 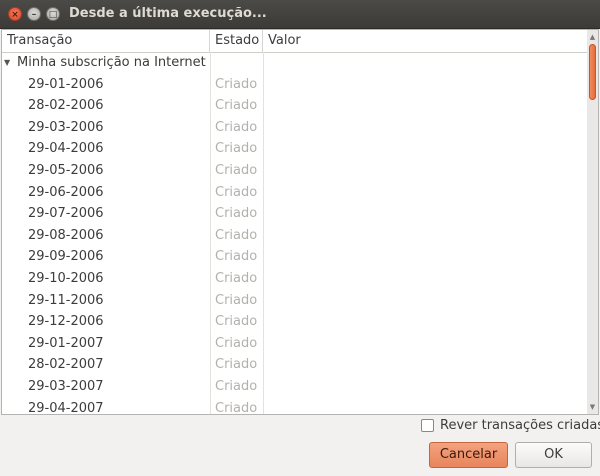 I want to click on tree-parent-row: ▼ Minha subscrição na Internet, so click(x=294, y=63).